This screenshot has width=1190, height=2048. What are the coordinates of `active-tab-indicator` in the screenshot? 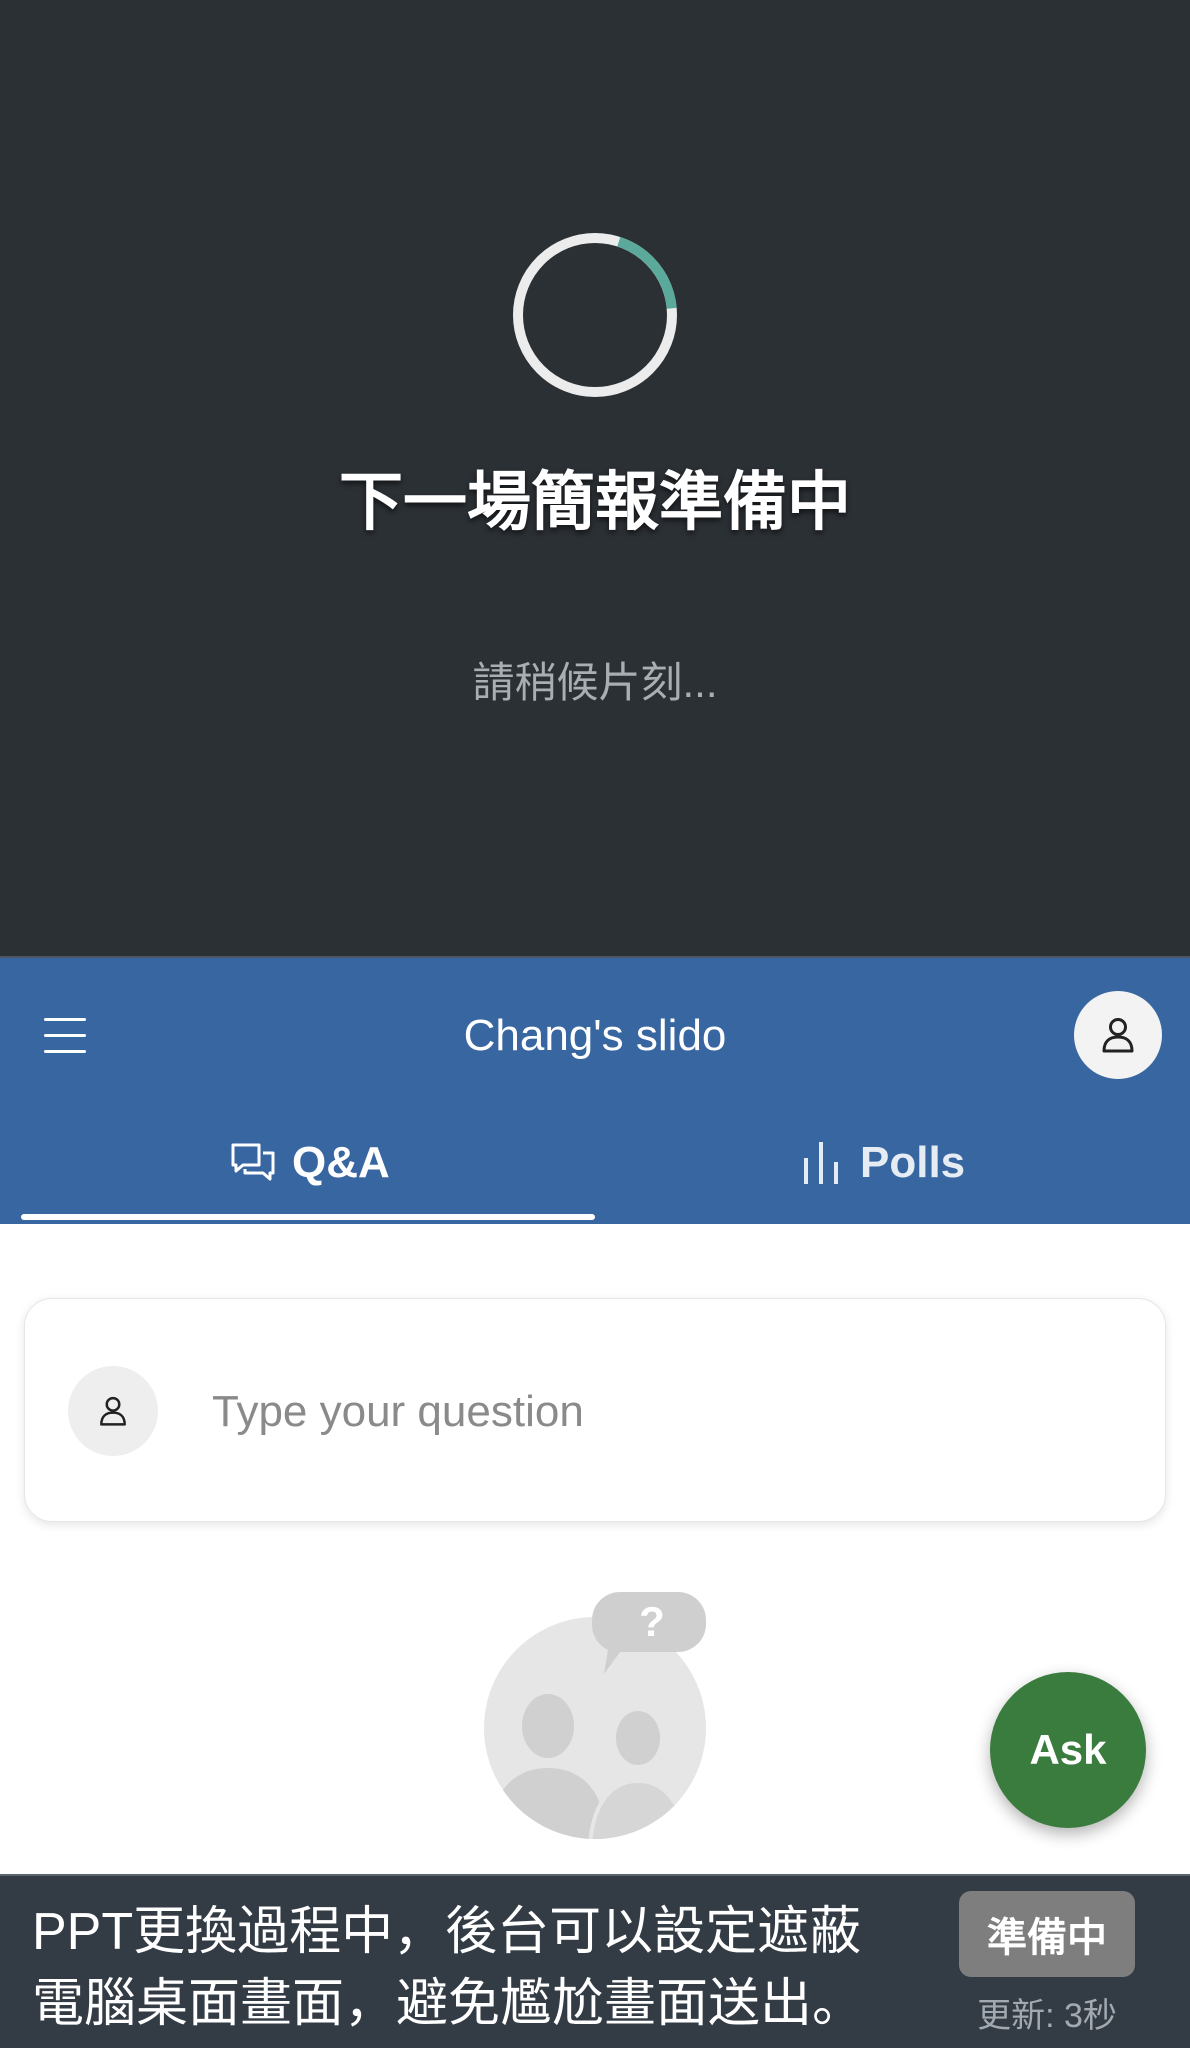 It's located at (308, 1217).